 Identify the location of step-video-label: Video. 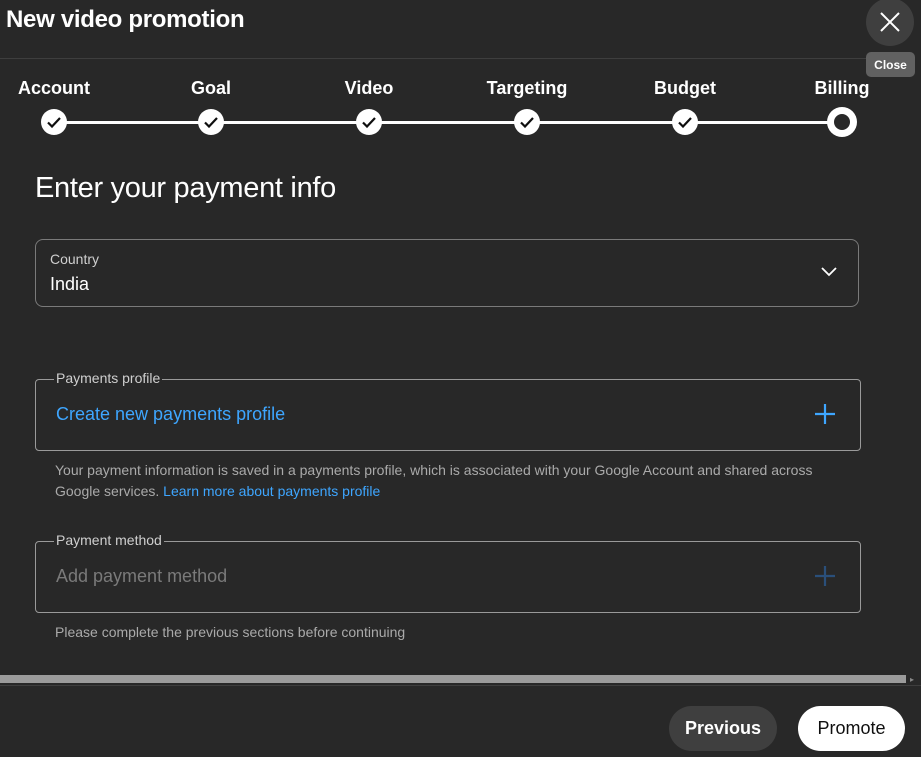
(369, 88).